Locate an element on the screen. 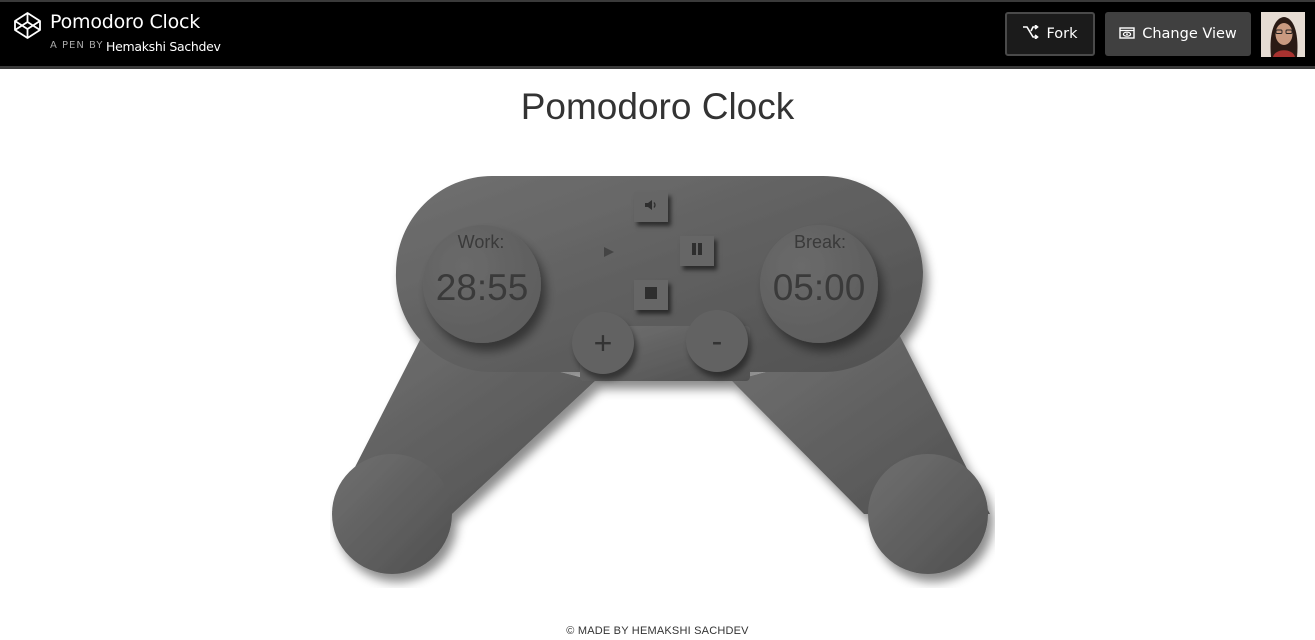  sound-toggle-button is located at coordinates (651, 207).